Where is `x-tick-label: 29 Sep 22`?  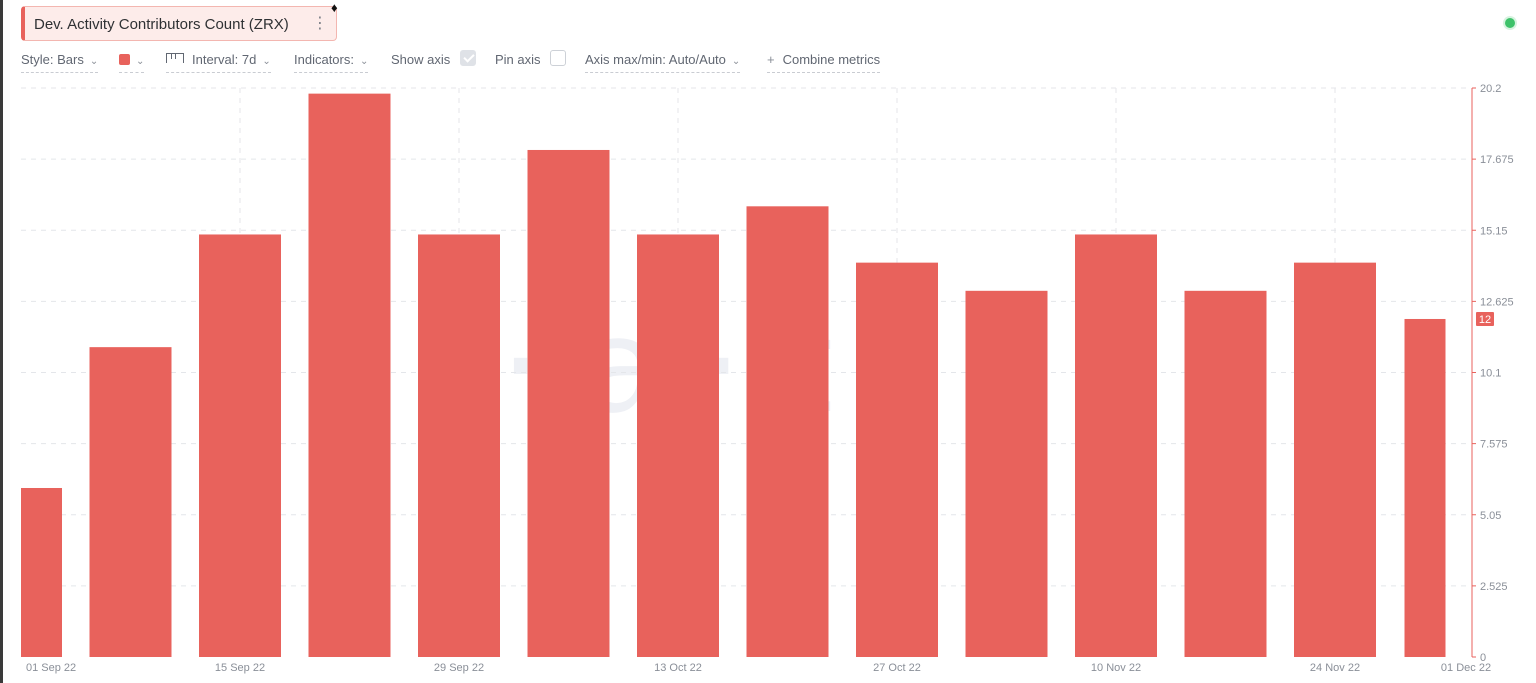
x-tick-label: 29 Sep 22 is located at coordinates (459, 668).